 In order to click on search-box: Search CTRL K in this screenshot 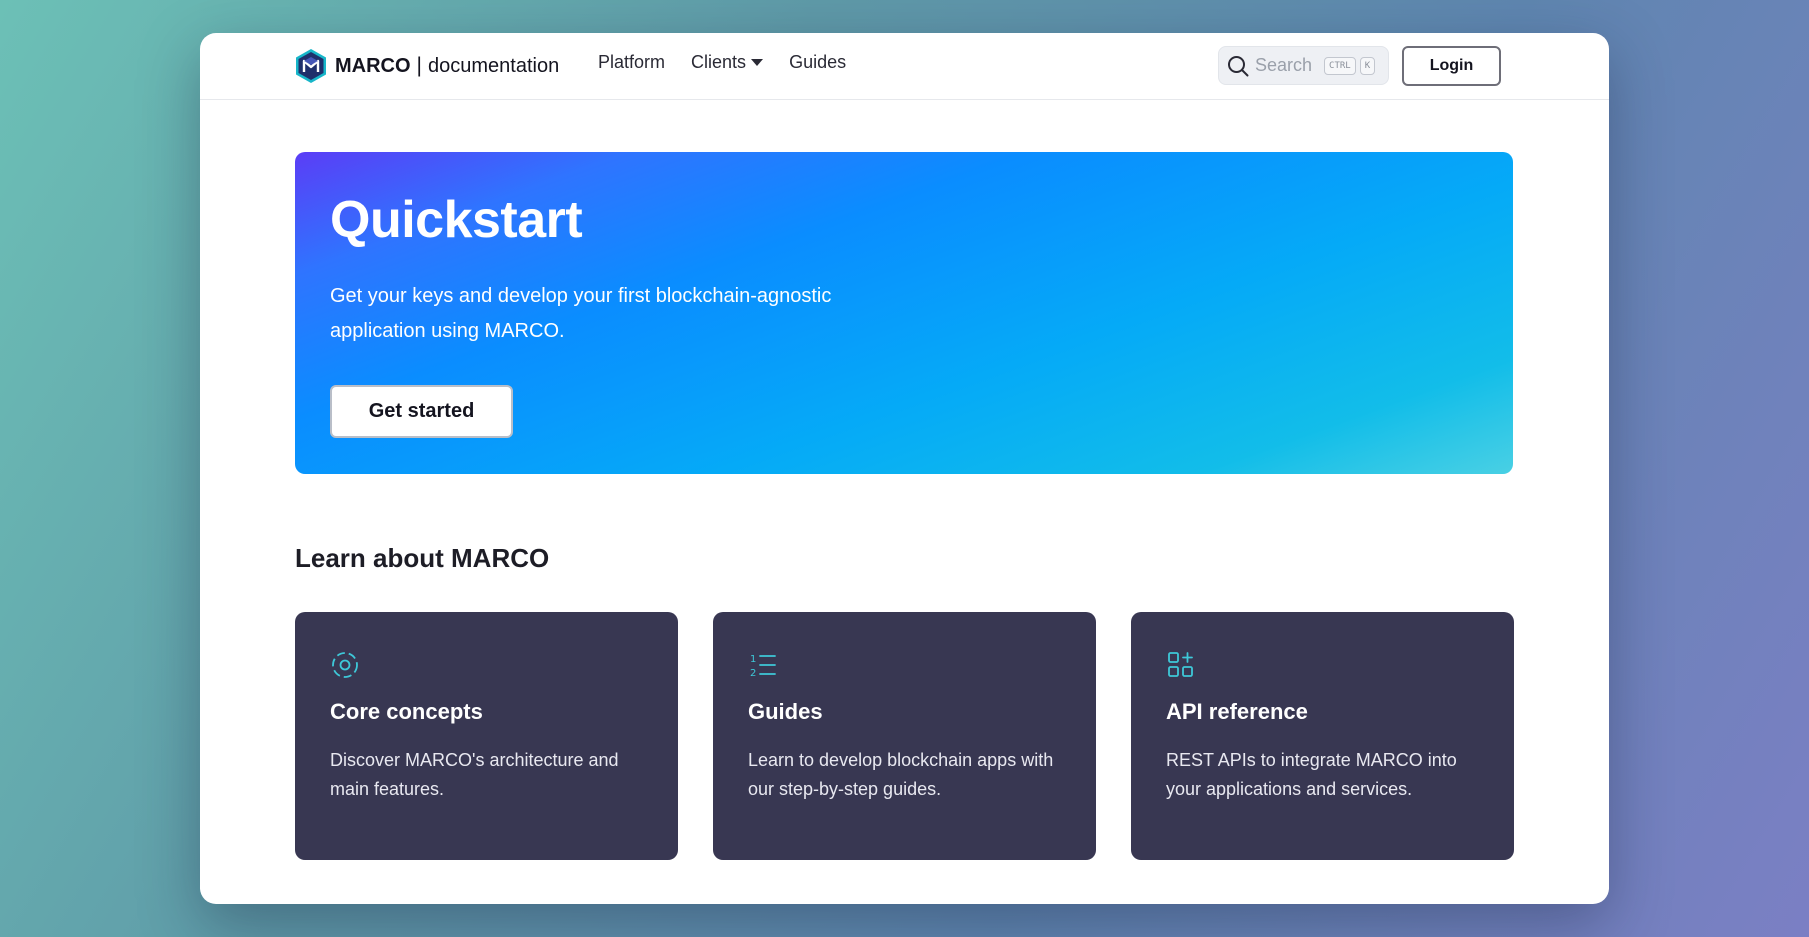, I will do `click(1303, 65)`.